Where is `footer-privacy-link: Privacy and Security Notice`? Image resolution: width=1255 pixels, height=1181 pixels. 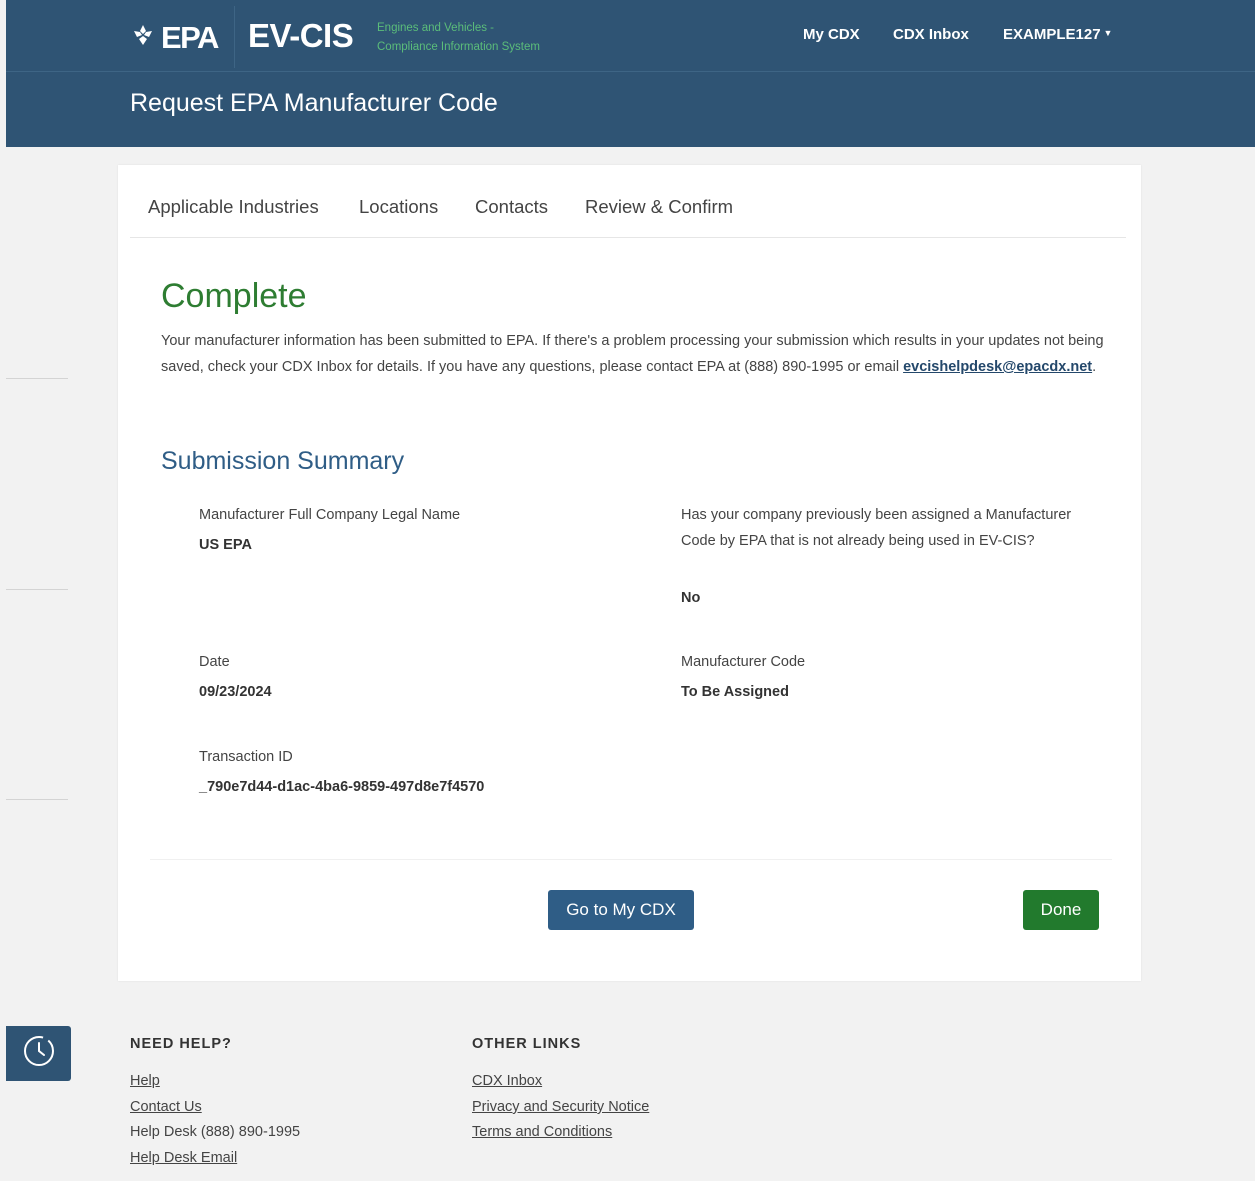
footer-privacy-link: Privacy and Security Notice is located at coordinates (560, 1107).